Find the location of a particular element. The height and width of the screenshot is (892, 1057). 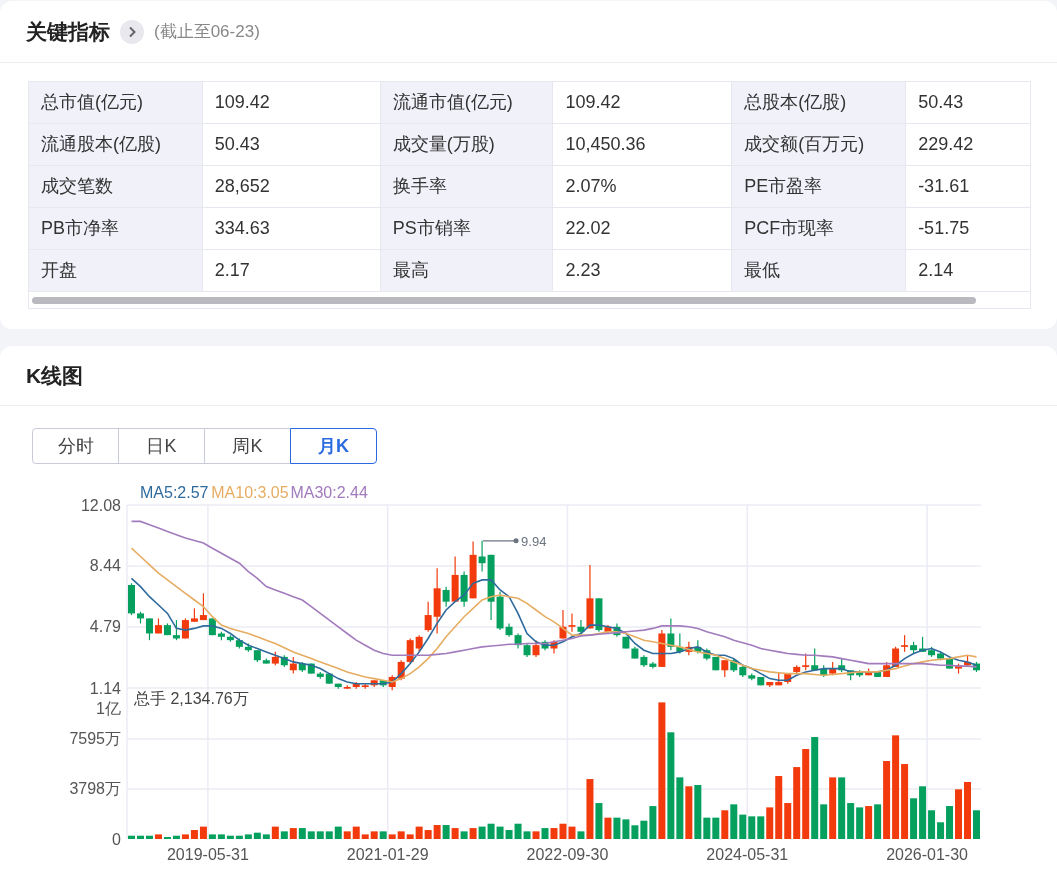

section-title: K线图 is located at coordinates (55, 375).